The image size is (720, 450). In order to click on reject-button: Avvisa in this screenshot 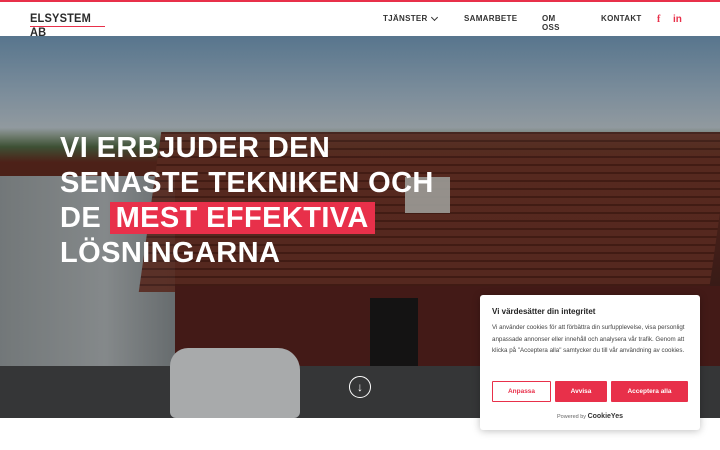, I will do `click(581, 391)`.